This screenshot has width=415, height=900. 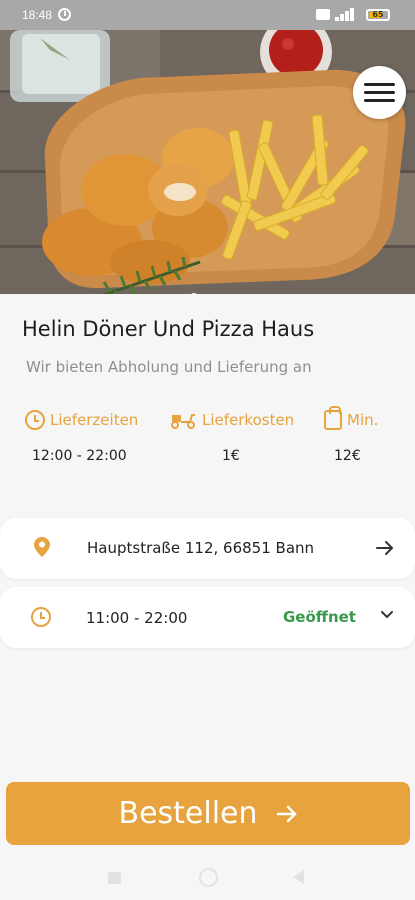 I want to click on delivery-cost-label: Lieferkosten, so click(x=248, y=420).